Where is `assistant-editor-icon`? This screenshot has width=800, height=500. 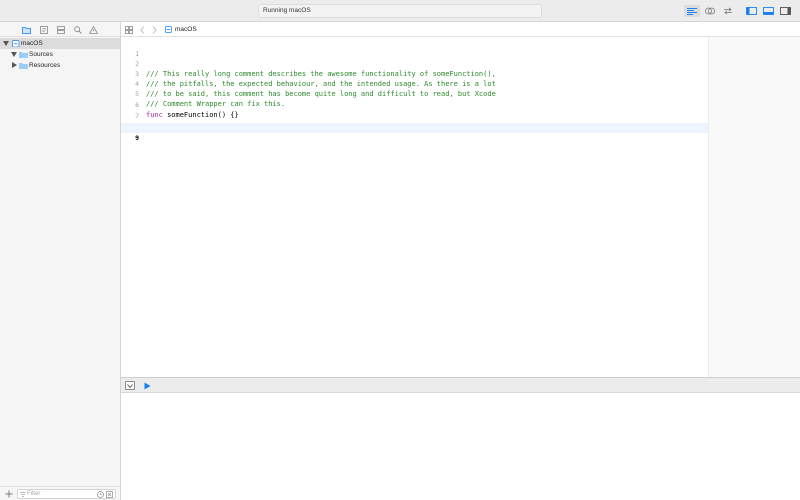 assistant-editor-icon is located at coordinates (710, 11).